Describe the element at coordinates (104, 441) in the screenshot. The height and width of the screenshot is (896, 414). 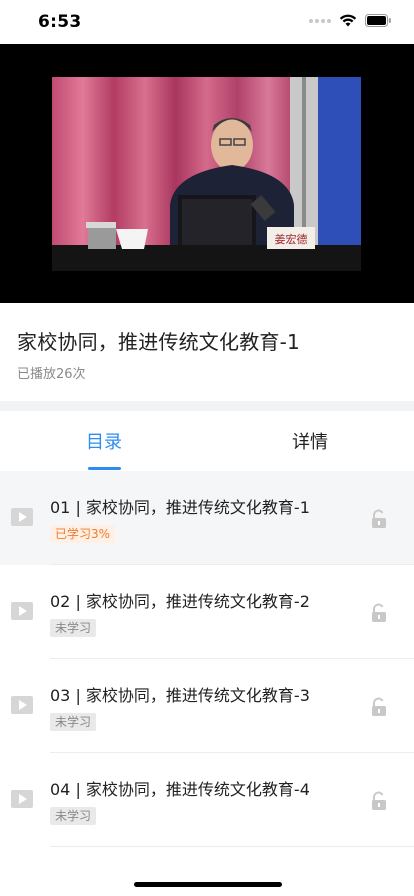
I see `tab-catalog: 目录` at that location.